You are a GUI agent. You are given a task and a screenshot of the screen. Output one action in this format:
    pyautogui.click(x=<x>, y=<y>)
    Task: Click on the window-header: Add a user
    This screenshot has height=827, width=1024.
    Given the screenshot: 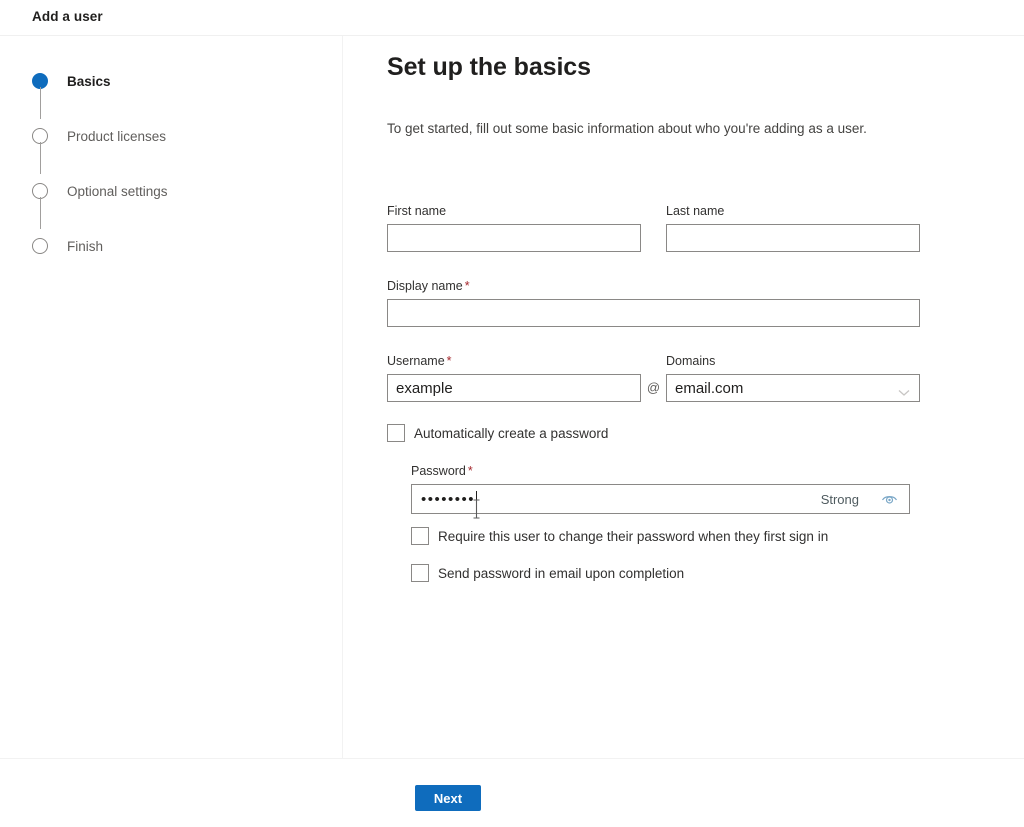 What is the action you would take?
    pyautogui.click(x=512, y=18)
    